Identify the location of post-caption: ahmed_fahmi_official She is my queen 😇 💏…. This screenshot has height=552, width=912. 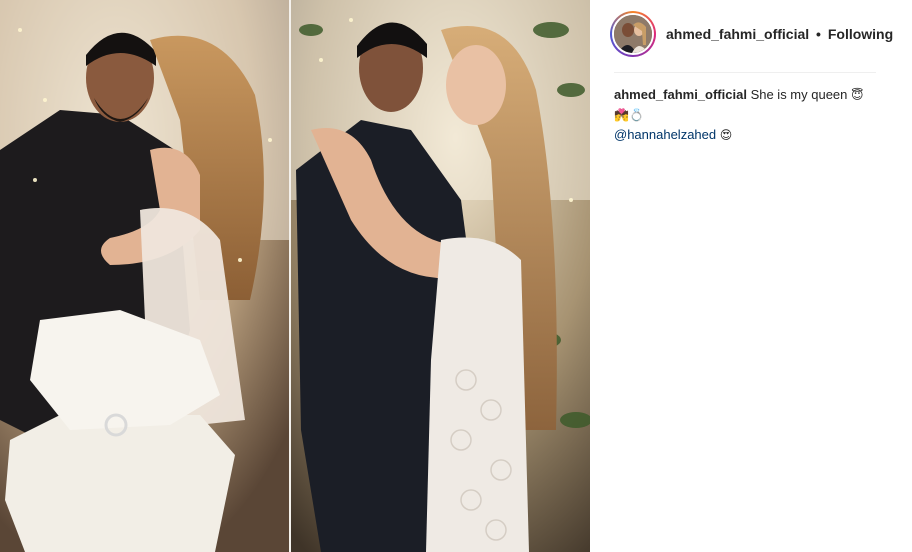
(749, 115).